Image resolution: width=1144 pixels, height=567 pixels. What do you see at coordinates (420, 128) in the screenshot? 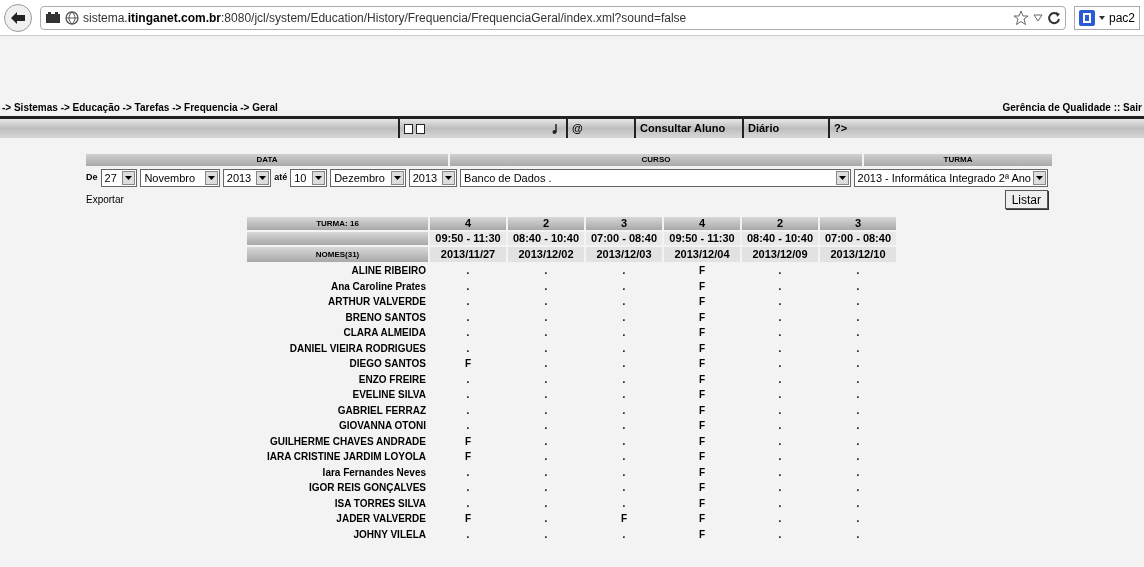
I see `checkbox-icon` at bounding box center [420, 128].